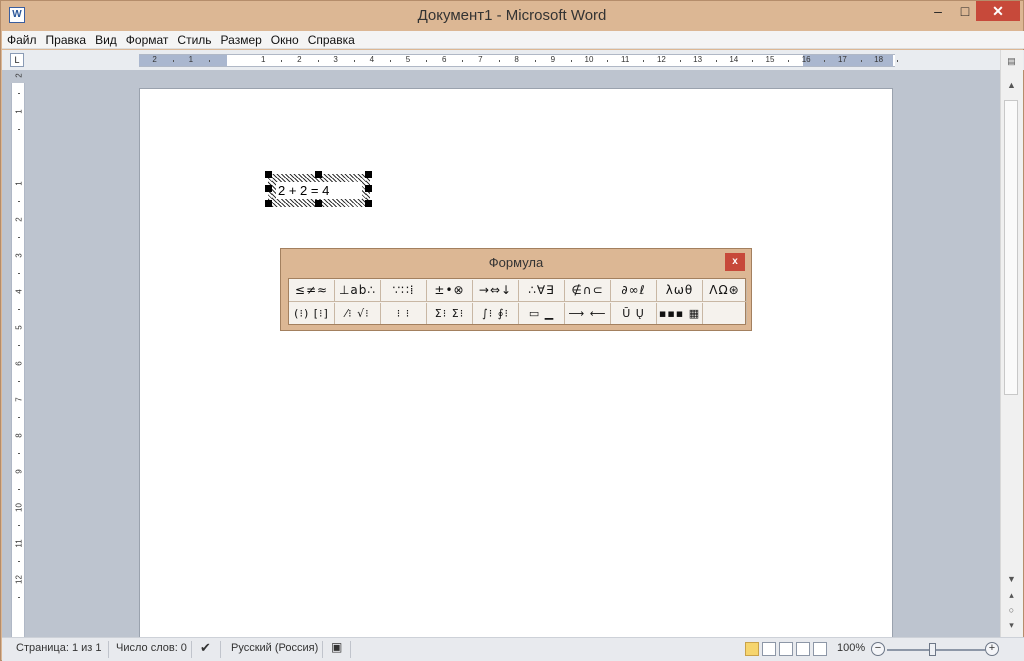 Image resolution: width=1024 pixels, height=661 pixels. I want to click on template-palette-button: ∫⁝ ∮⁝, so click(496, 313).